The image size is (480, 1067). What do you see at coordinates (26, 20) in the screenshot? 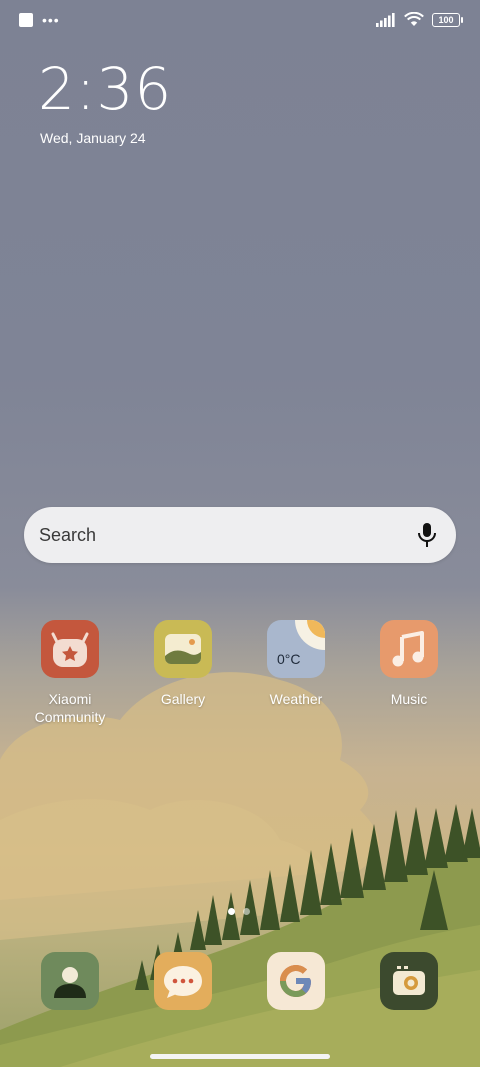
I see `notification-icon` at bounding box center [26, 20].